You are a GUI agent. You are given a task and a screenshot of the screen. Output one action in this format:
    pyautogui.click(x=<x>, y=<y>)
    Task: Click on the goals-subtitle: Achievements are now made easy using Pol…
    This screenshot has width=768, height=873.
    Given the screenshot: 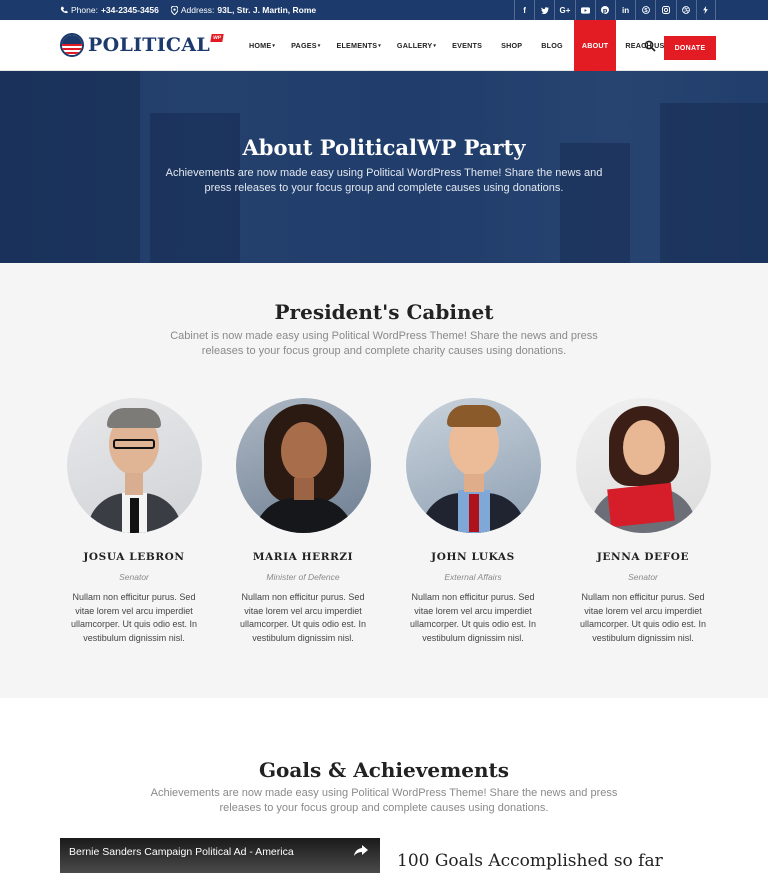 What is the action you would take?
    pyautogui.click(x=384, y=800)
    